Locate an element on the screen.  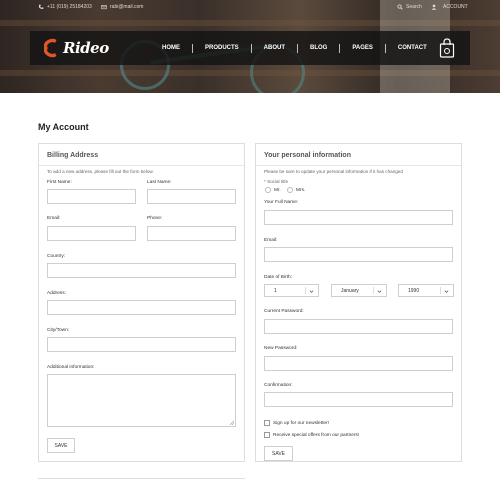
last-name-label: Last Name: is located at coordinates (159, 182).